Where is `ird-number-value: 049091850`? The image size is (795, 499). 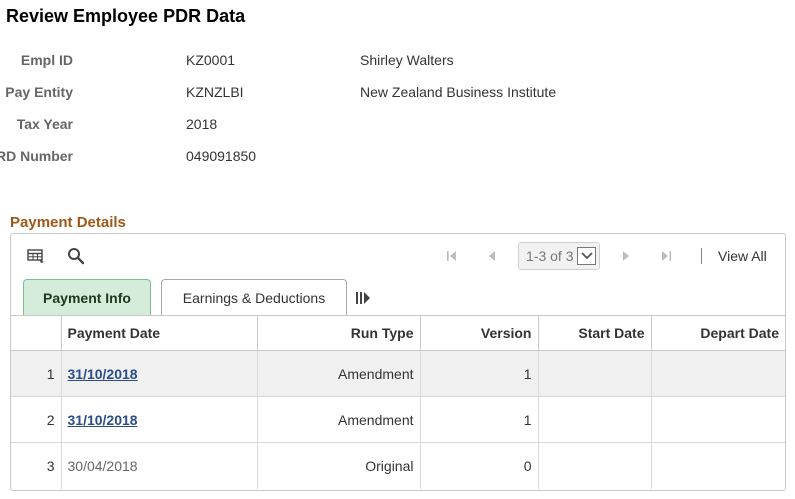
ird-number-value: 049091850 is located at coordinates (221, 156).